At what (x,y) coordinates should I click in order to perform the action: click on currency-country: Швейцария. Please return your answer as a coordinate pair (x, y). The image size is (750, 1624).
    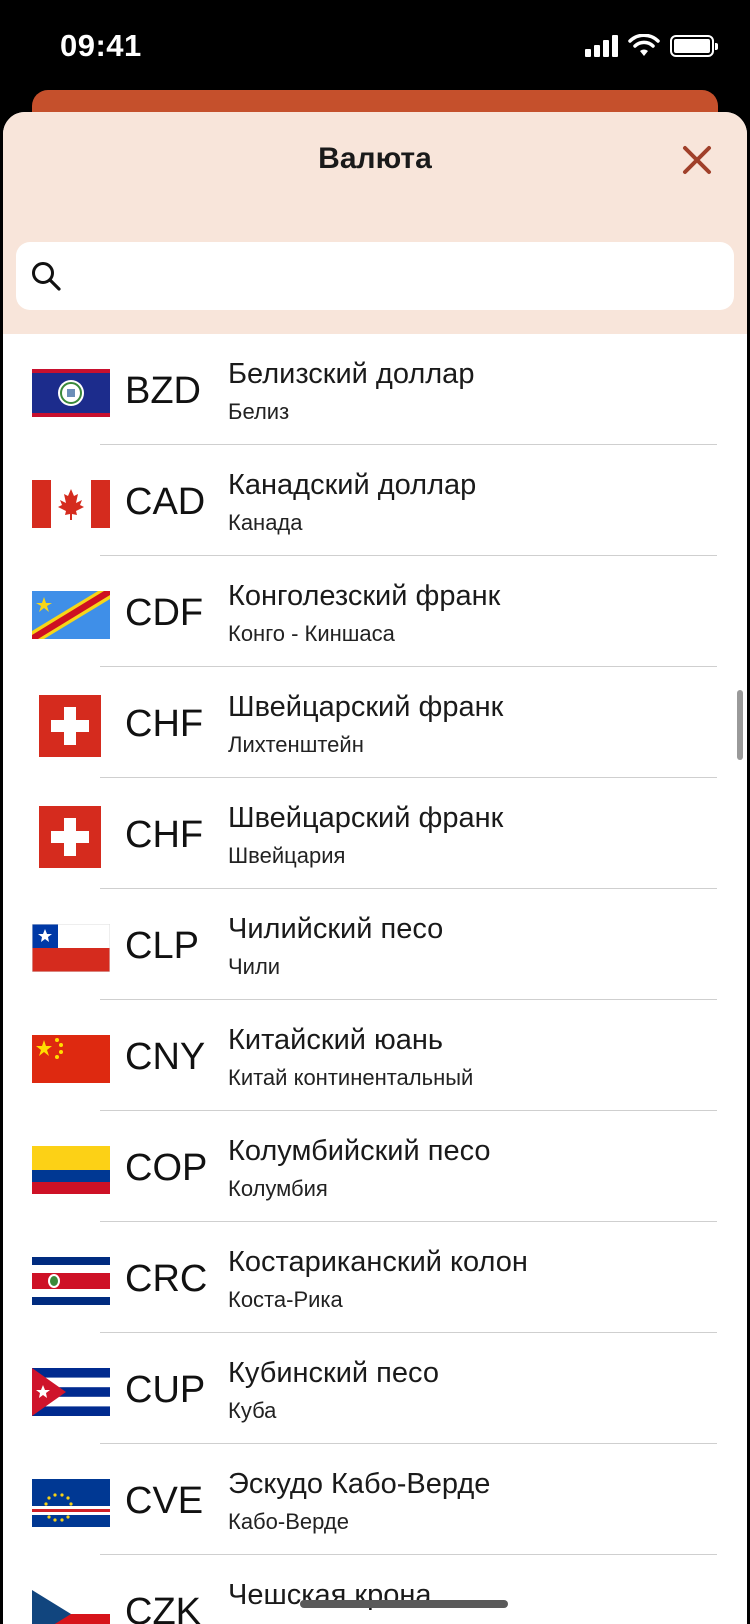
    Looking at the image, I should click on (287, 855).